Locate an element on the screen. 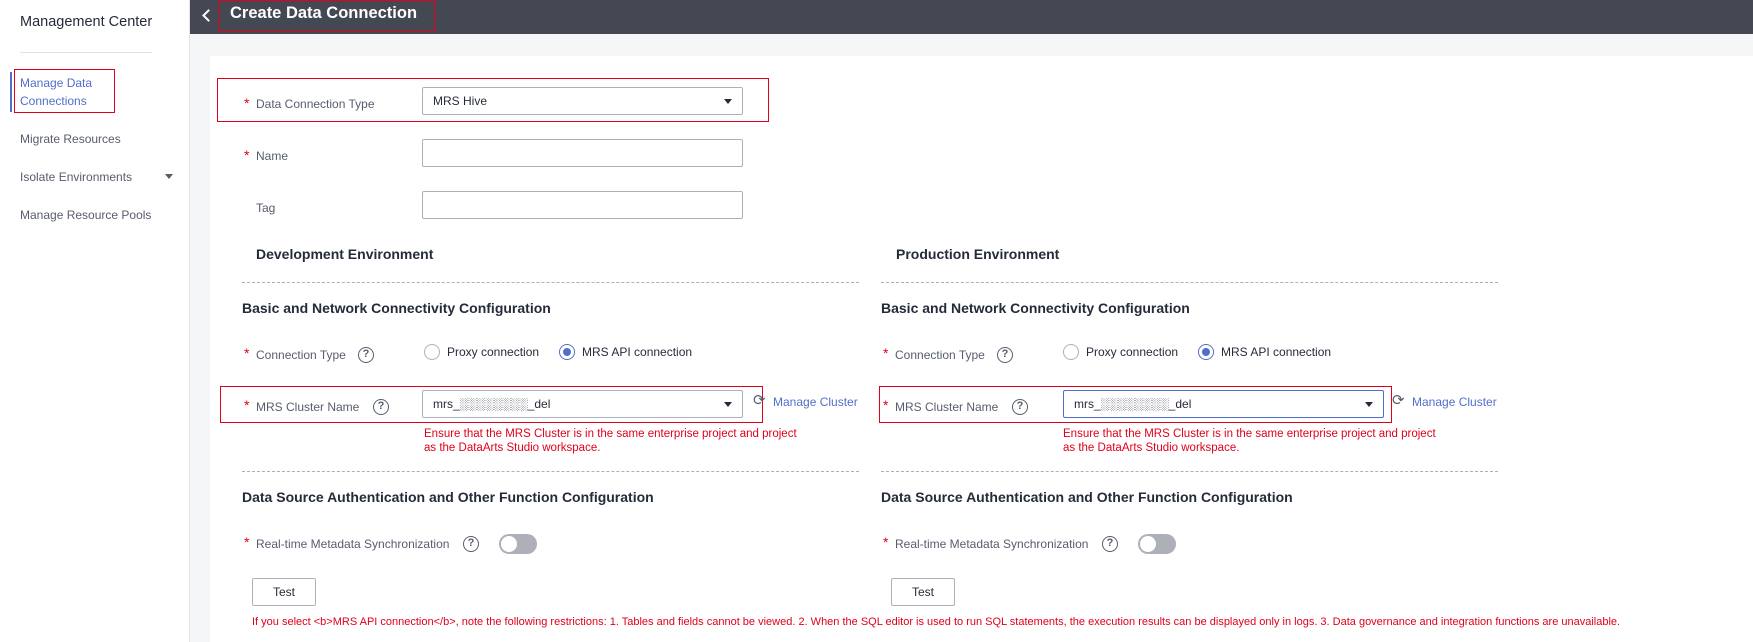  prod-mrs-cluster-name-label: MRS Cluster Name is located at coordinates (947, 407).